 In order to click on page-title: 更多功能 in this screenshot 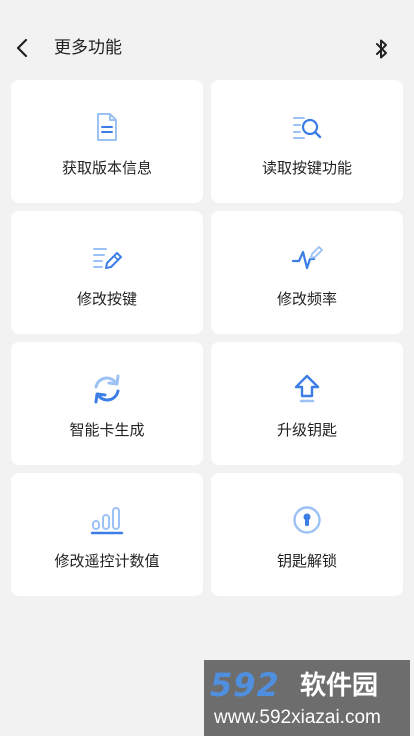, I will do `click(88, 48)`.